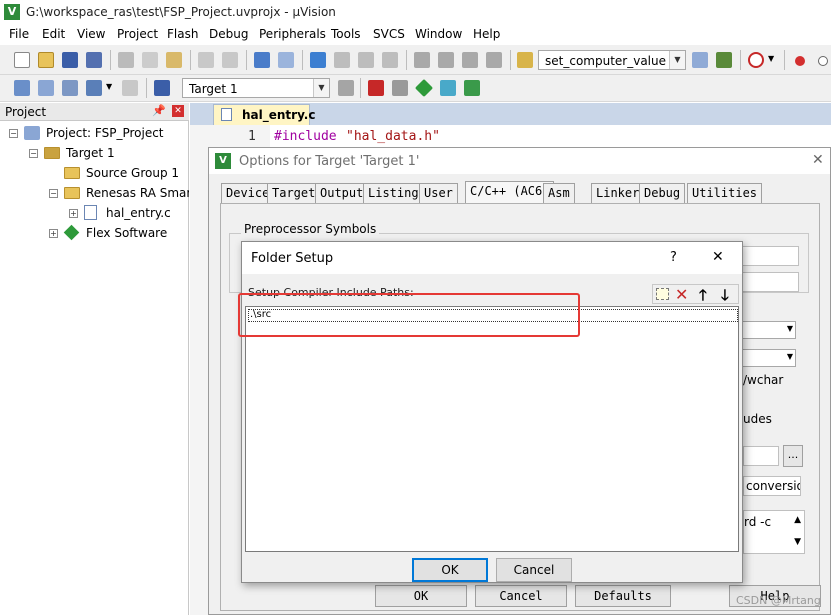  What do you see at coordinates (618, 193) in the screenshot?
I see `tab-linker: Linker` at bounding box center [618, 193].